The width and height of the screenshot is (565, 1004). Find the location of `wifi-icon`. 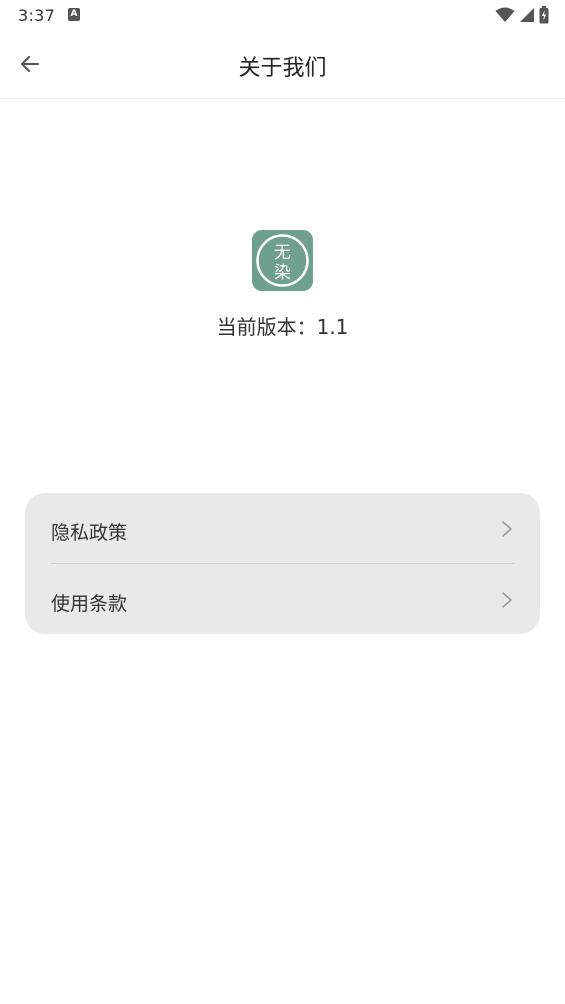

wifi-icon is located at coordinates (505, 14).